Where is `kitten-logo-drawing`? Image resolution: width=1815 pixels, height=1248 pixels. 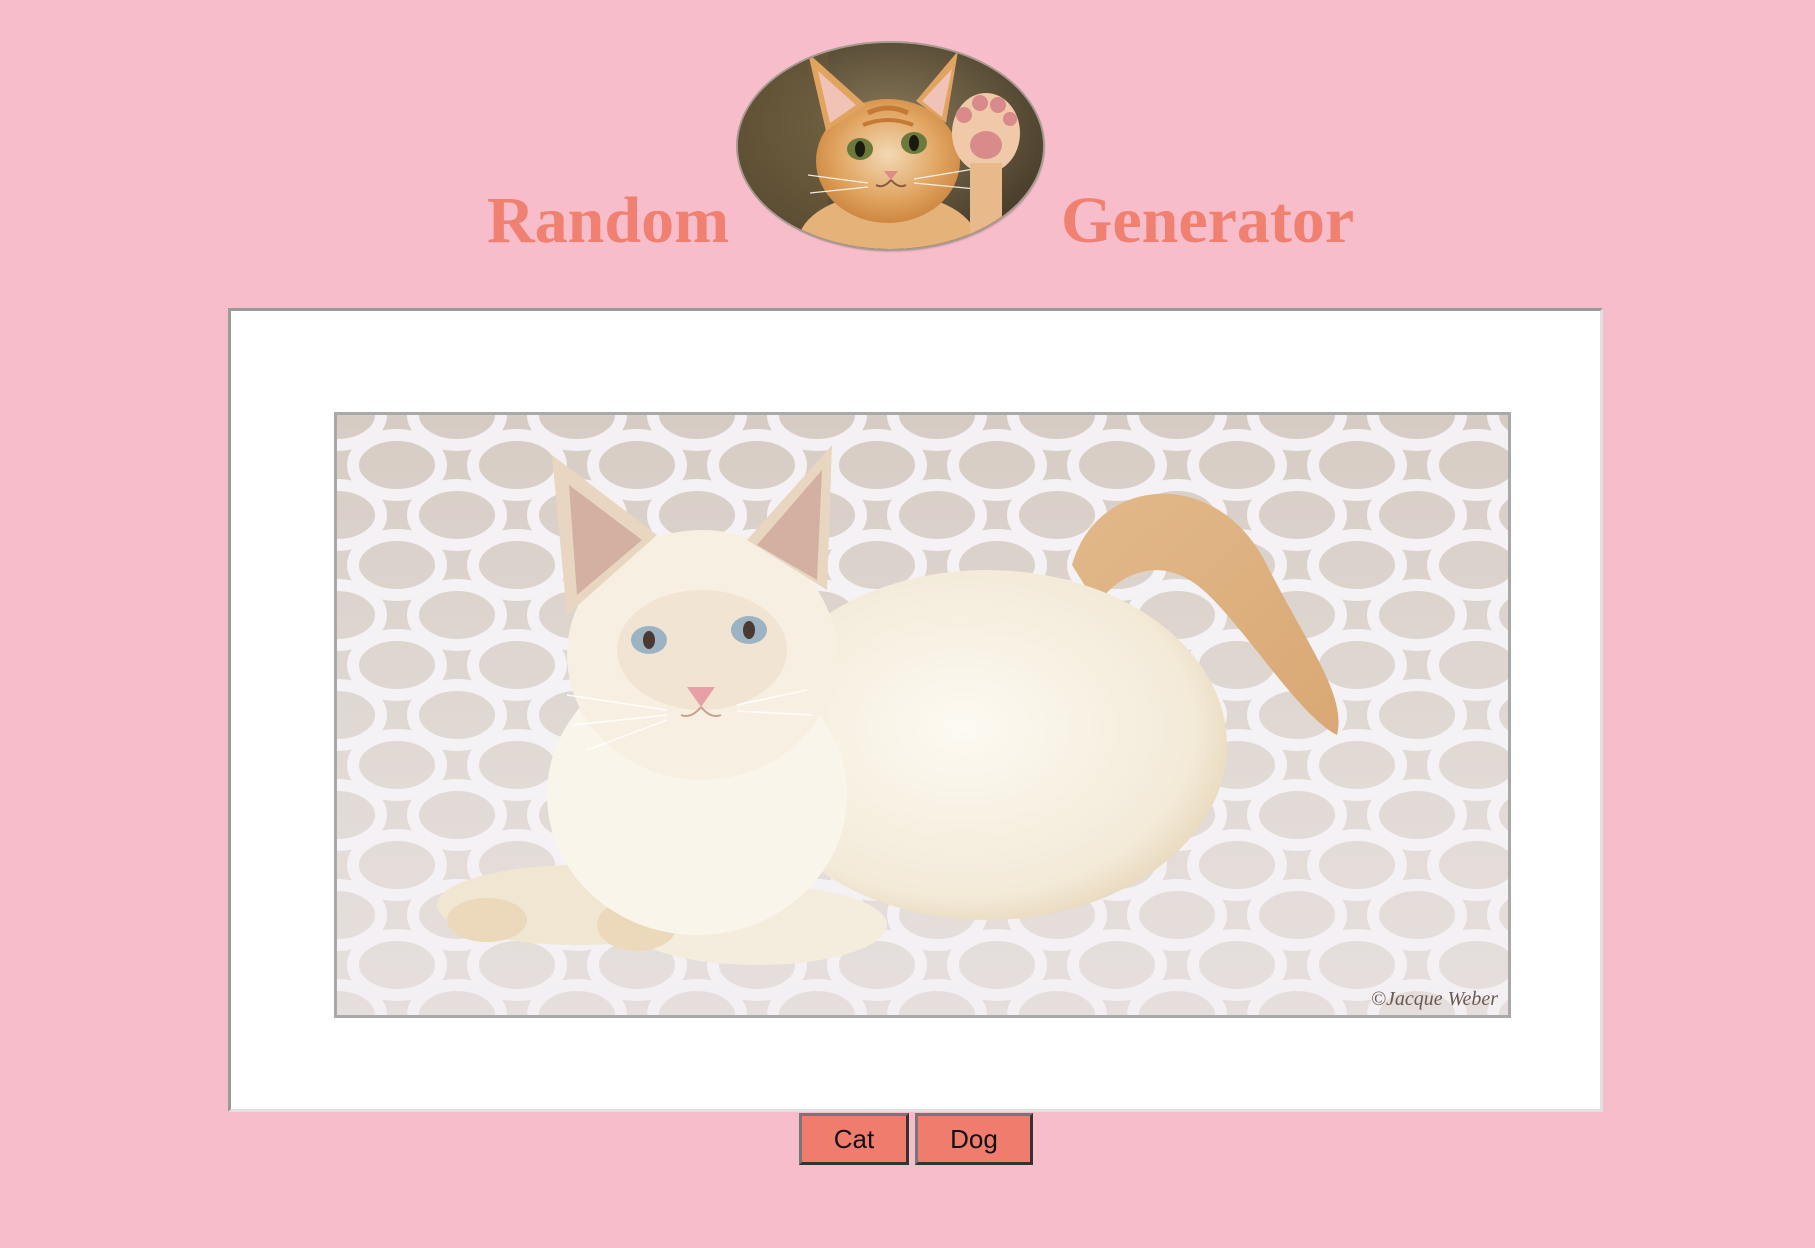
kitten-logo-drawing is located at coordinates (890, 146).